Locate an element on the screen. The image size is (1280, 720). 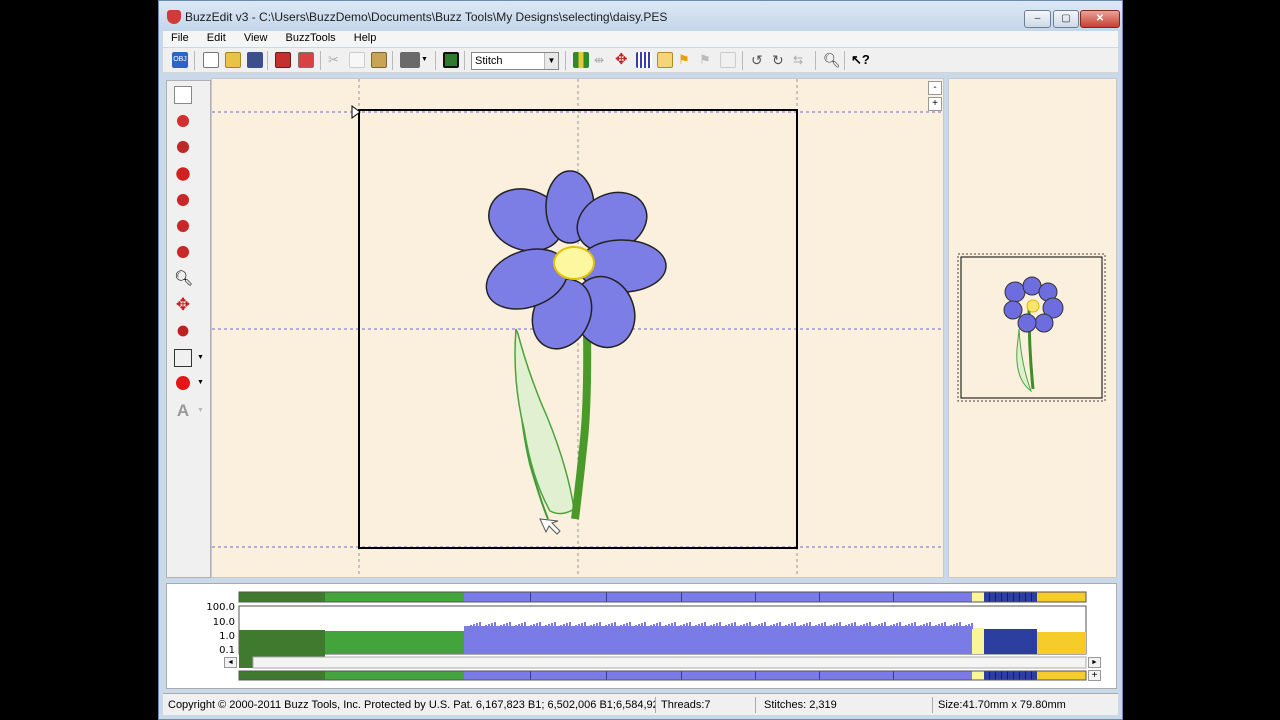
stitch-delete-icon is located at coordinates (183, 200).